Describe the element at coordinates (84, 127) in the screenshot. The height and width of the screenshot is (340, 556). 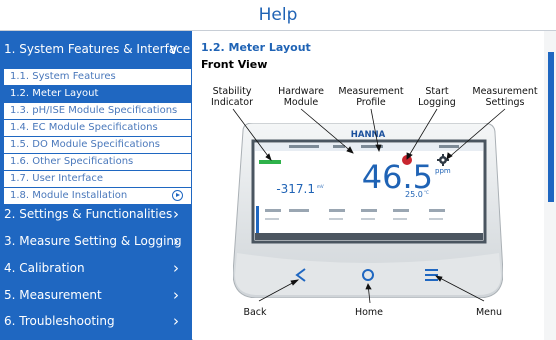
I see `sidebar-subitem-label: 1.4. EC Module Specifications` at that location.